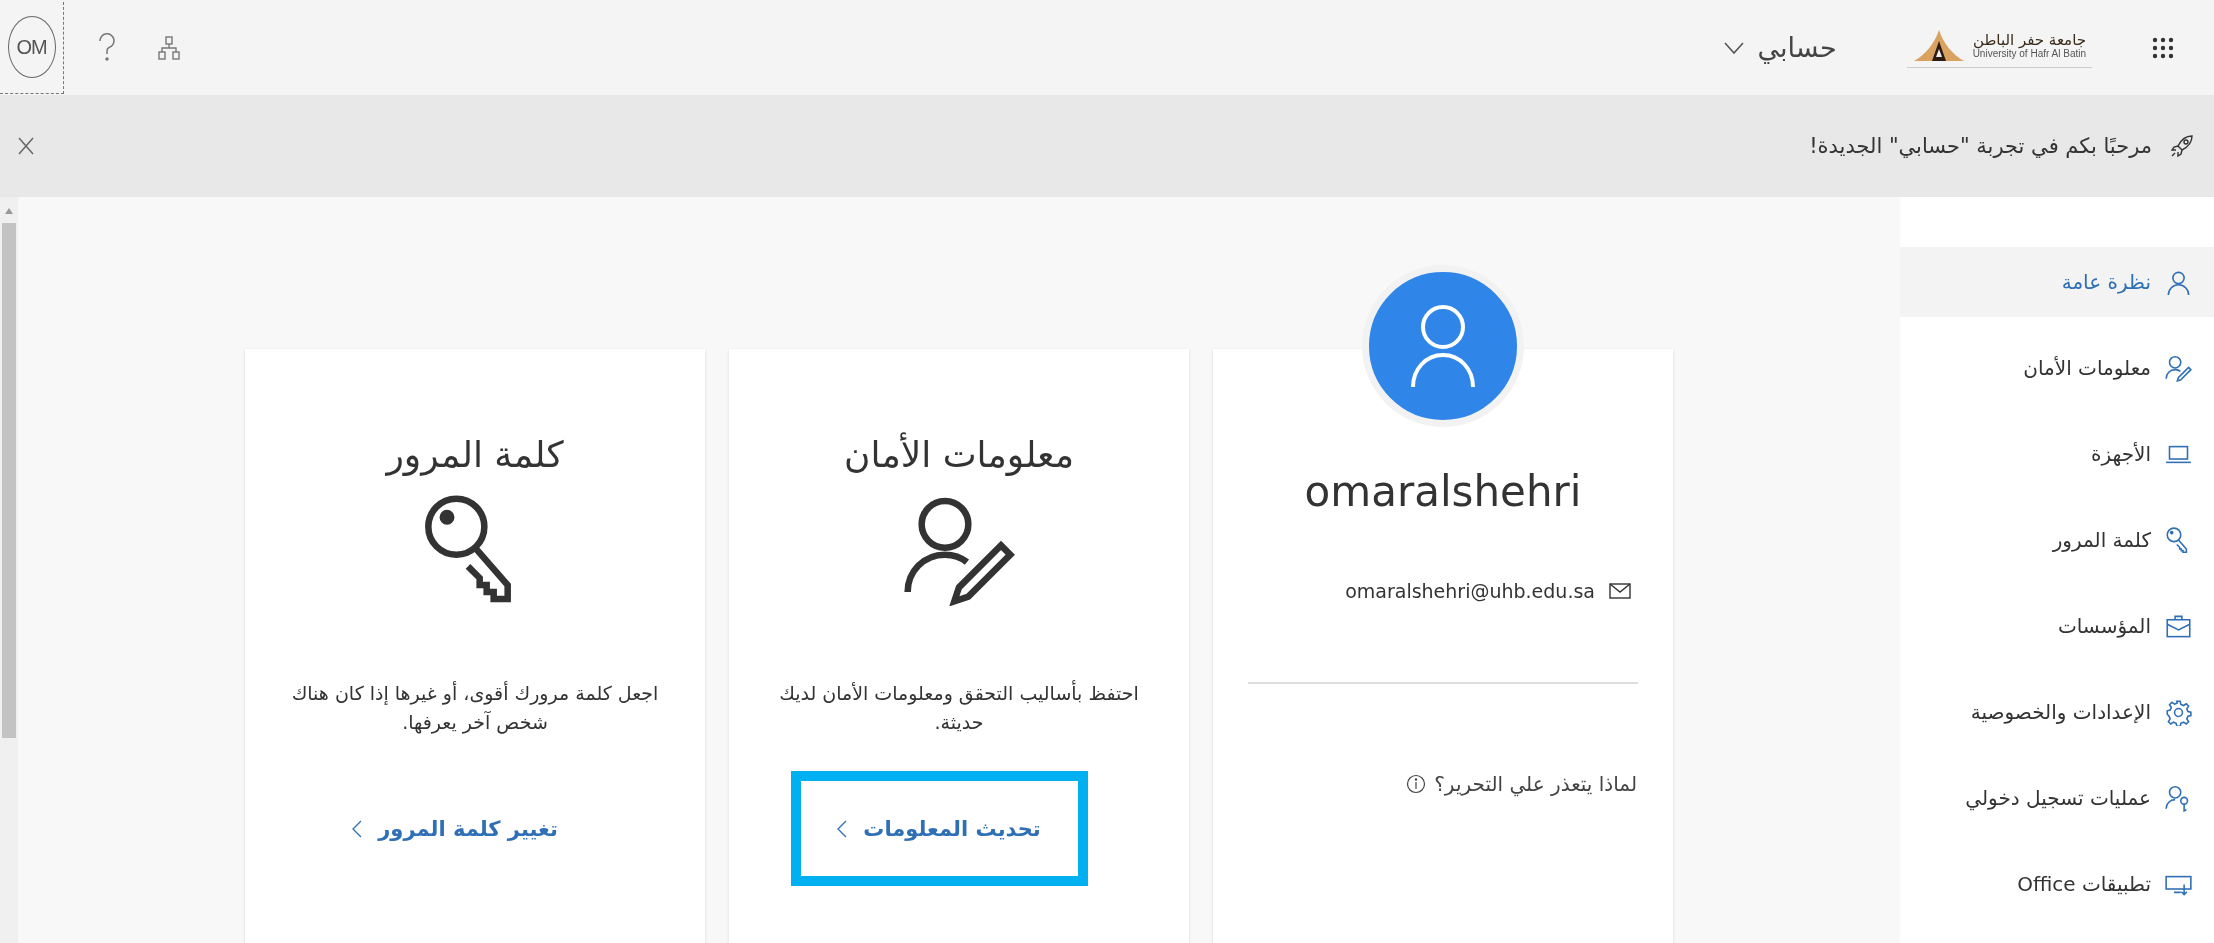  Describe the element at coordinates (2178, 368) in the screenshot. I see `person-pencil-icon` at that location.